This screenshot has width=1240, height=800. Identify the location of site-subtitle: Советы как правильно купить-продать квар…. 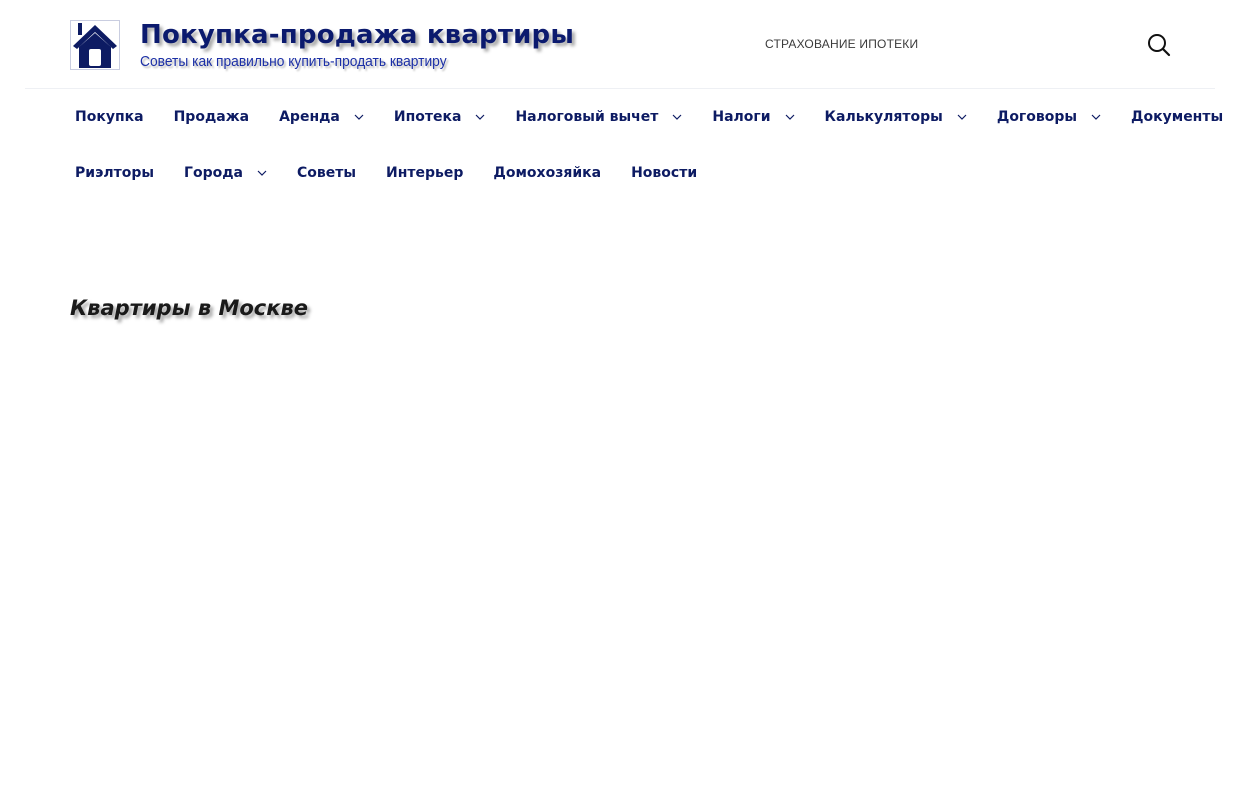
(293, 61).